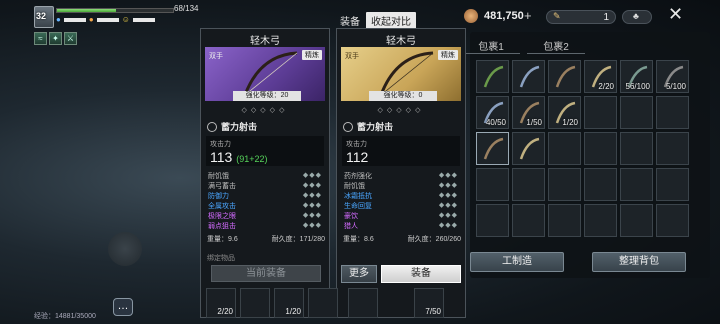 The height and width of the screenshot is (324, 720). Describe the element at coordinates (636, 76) in the screenshot. I see `bag-slot: 56/100` at that location.